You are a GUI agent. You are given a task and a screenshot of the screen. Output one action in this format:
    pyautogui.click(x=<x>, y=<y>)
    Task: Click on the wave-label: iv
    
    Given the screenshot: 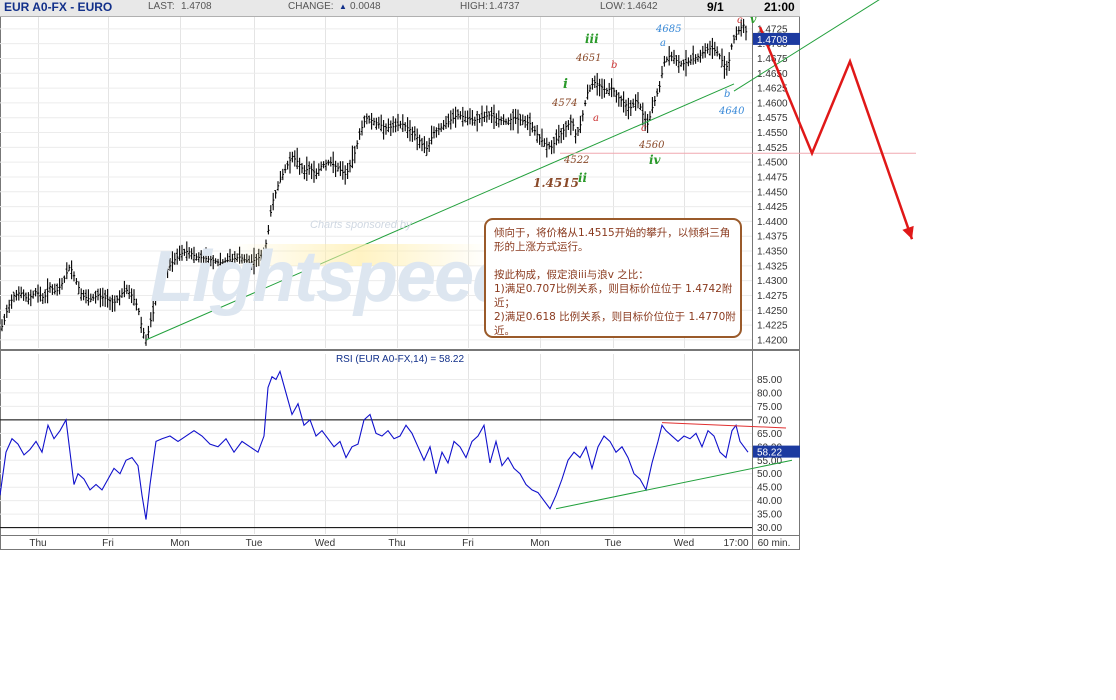 What is the action you would take?
    pyautogui.click(x=655, y=160)
    